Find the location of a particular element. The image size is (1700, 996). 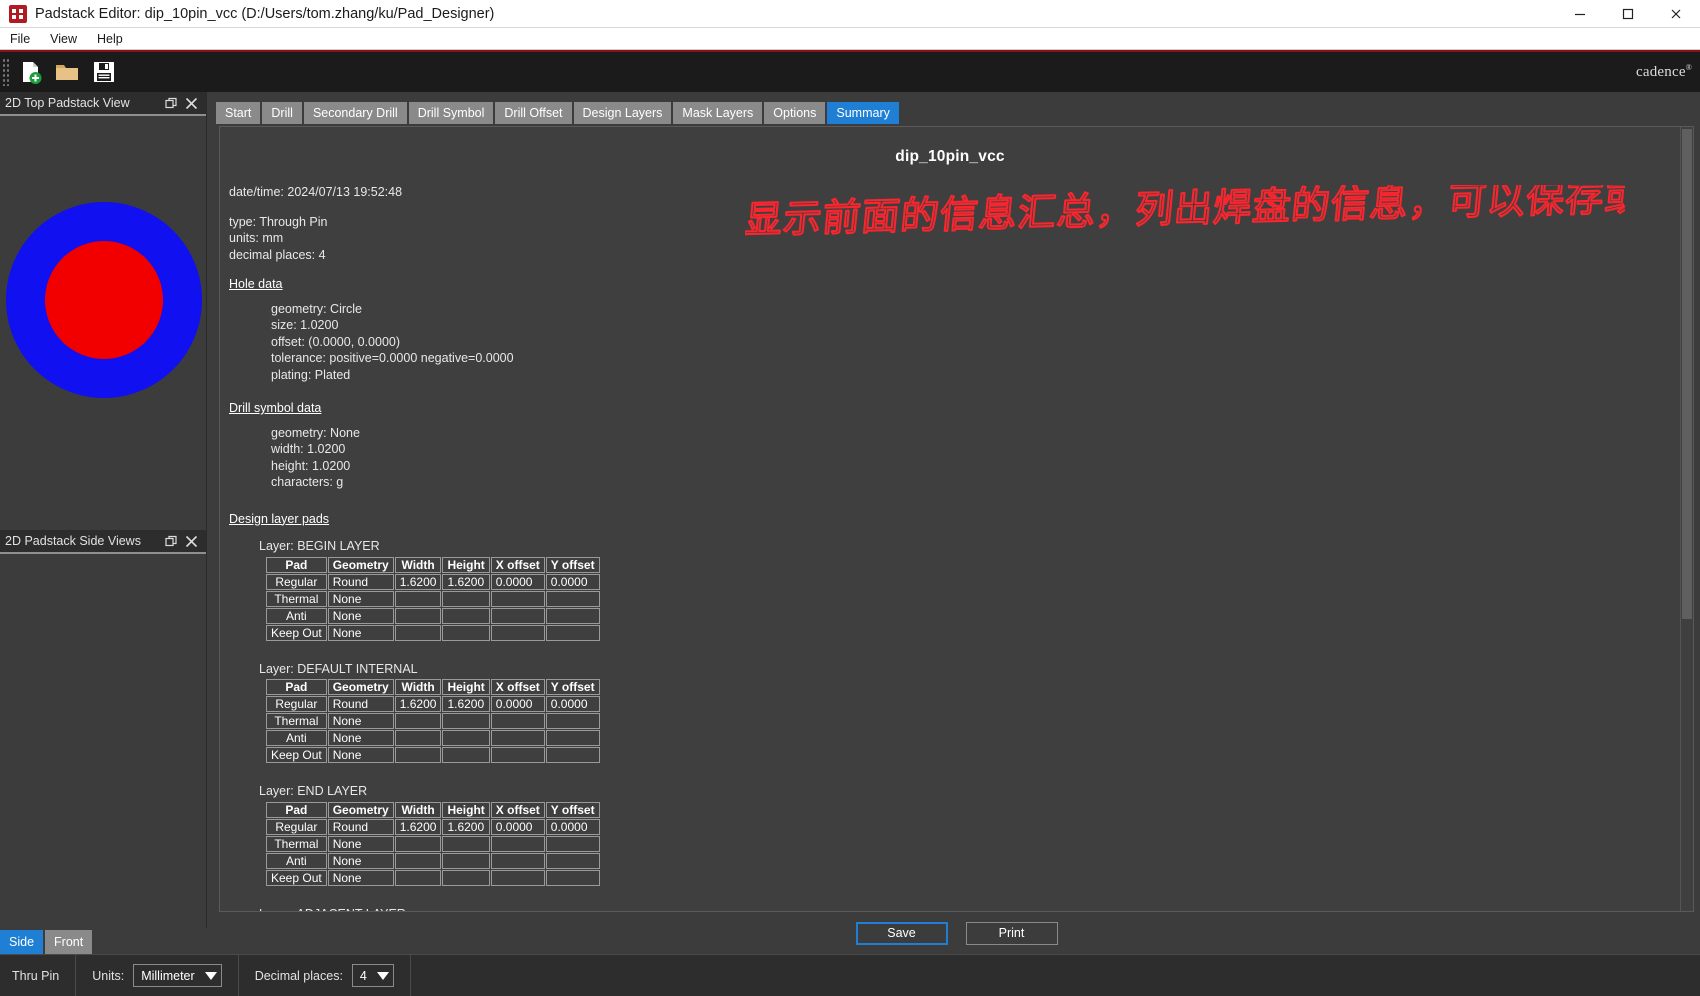

menu-item-help: Help is located at coordinates (110, 39).